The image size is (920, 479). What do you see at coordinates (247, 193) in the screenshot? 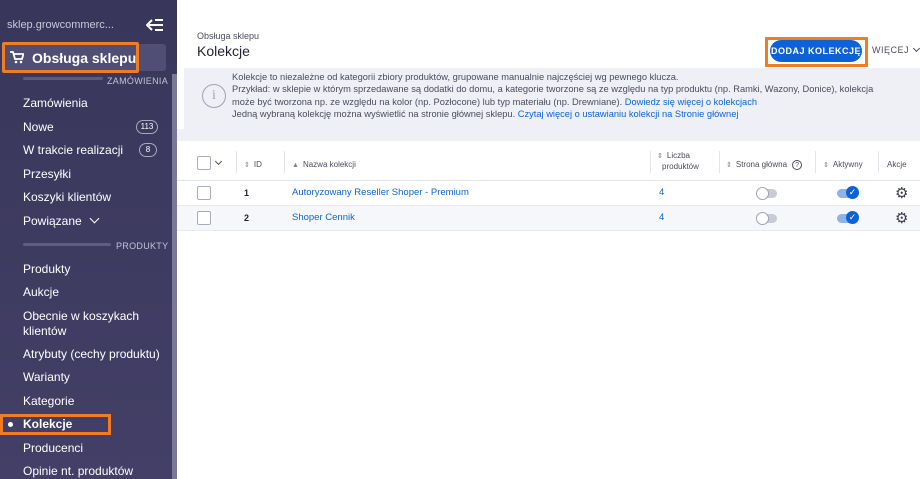
I see `row-id: 1` at bounding box center [247, 193].